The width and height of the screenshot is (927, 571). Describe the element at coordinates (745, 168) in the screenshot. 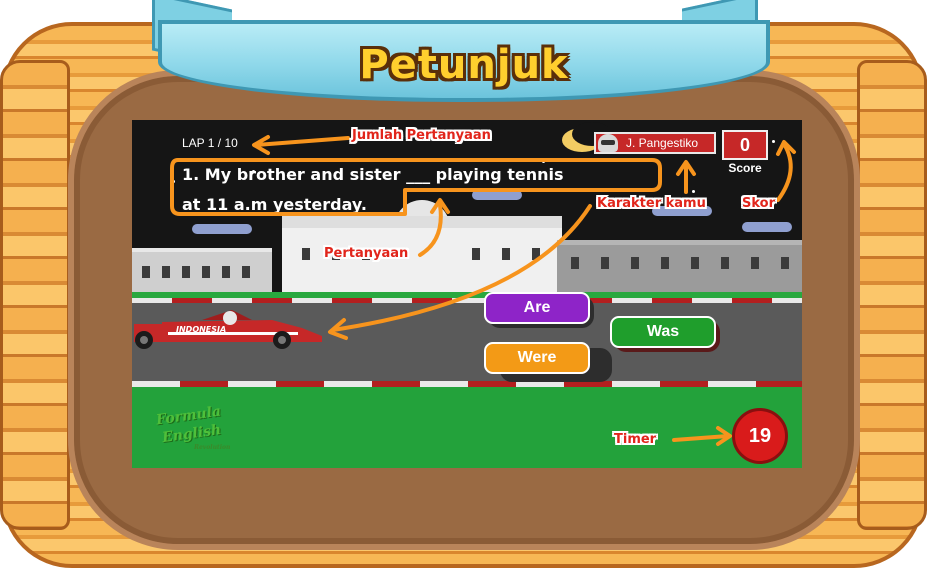

I see `score-label: Score` at that location.